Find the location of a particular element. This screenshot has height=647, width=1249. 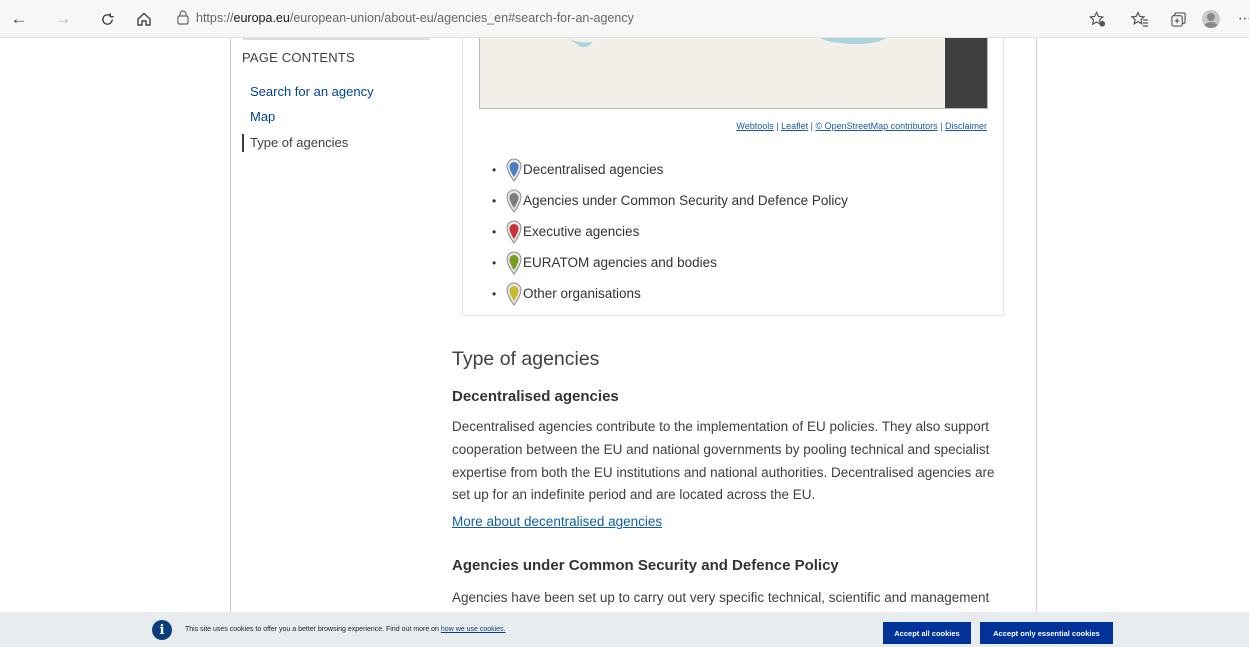

url-domain: europa.eu is located at coordinates (261, 18).